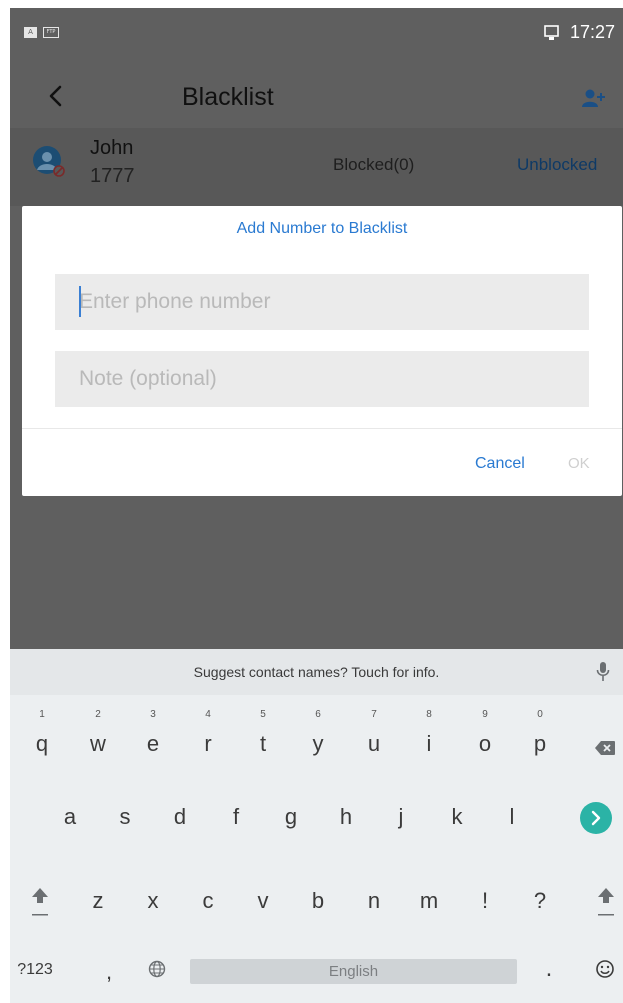 This screenshot has width=623, height=1003. Describe the element at coordinates (98, 734) in the screenshot. I see `key-w: 2w` at that location.